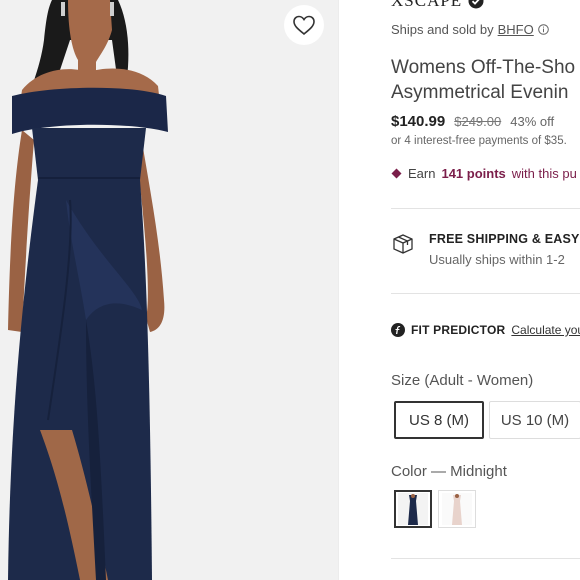  What do you see at coordinates (396, 173) in the screenshot?
I see `diamond-icon` at bounding box center [396, 173].